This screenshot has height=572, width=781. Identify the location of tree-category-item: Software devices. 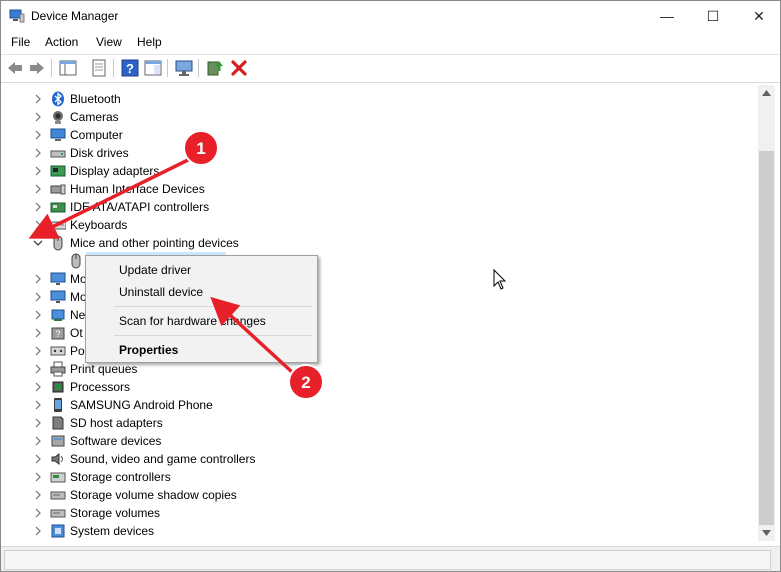
(380, 441).